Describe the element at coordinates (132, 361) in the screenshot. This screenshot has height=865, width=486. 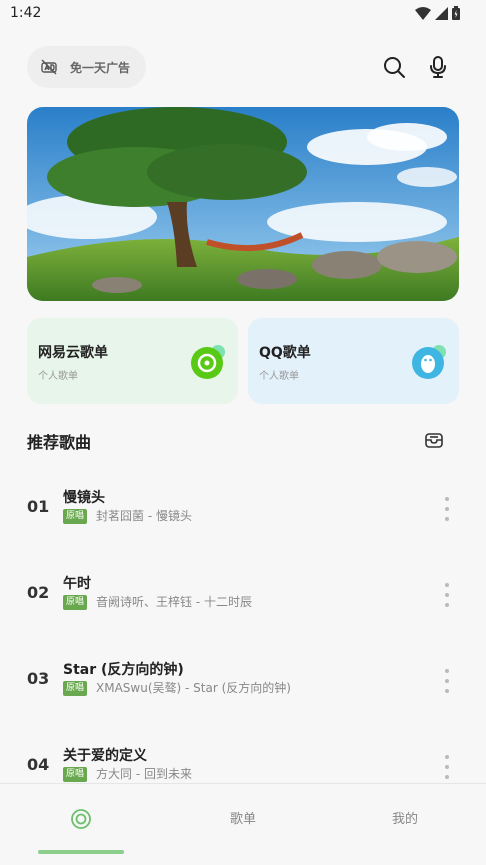
I see `netease-playlist-card: 网易云歌单 个人歌单` at that location.